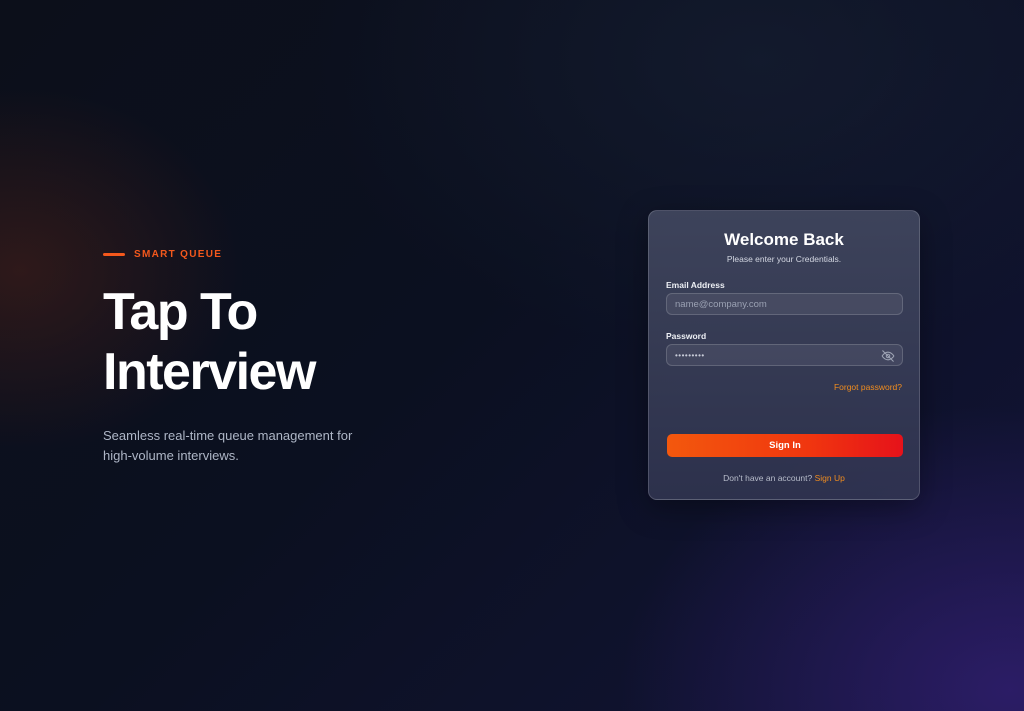 Image resolution: width=1024 pixels, height=711 pixels. What do you see at coordinates (178, 254) in the screenshot?
I see `eyebrow-label: SMART QUEUE` at bounding box center [178, 254].